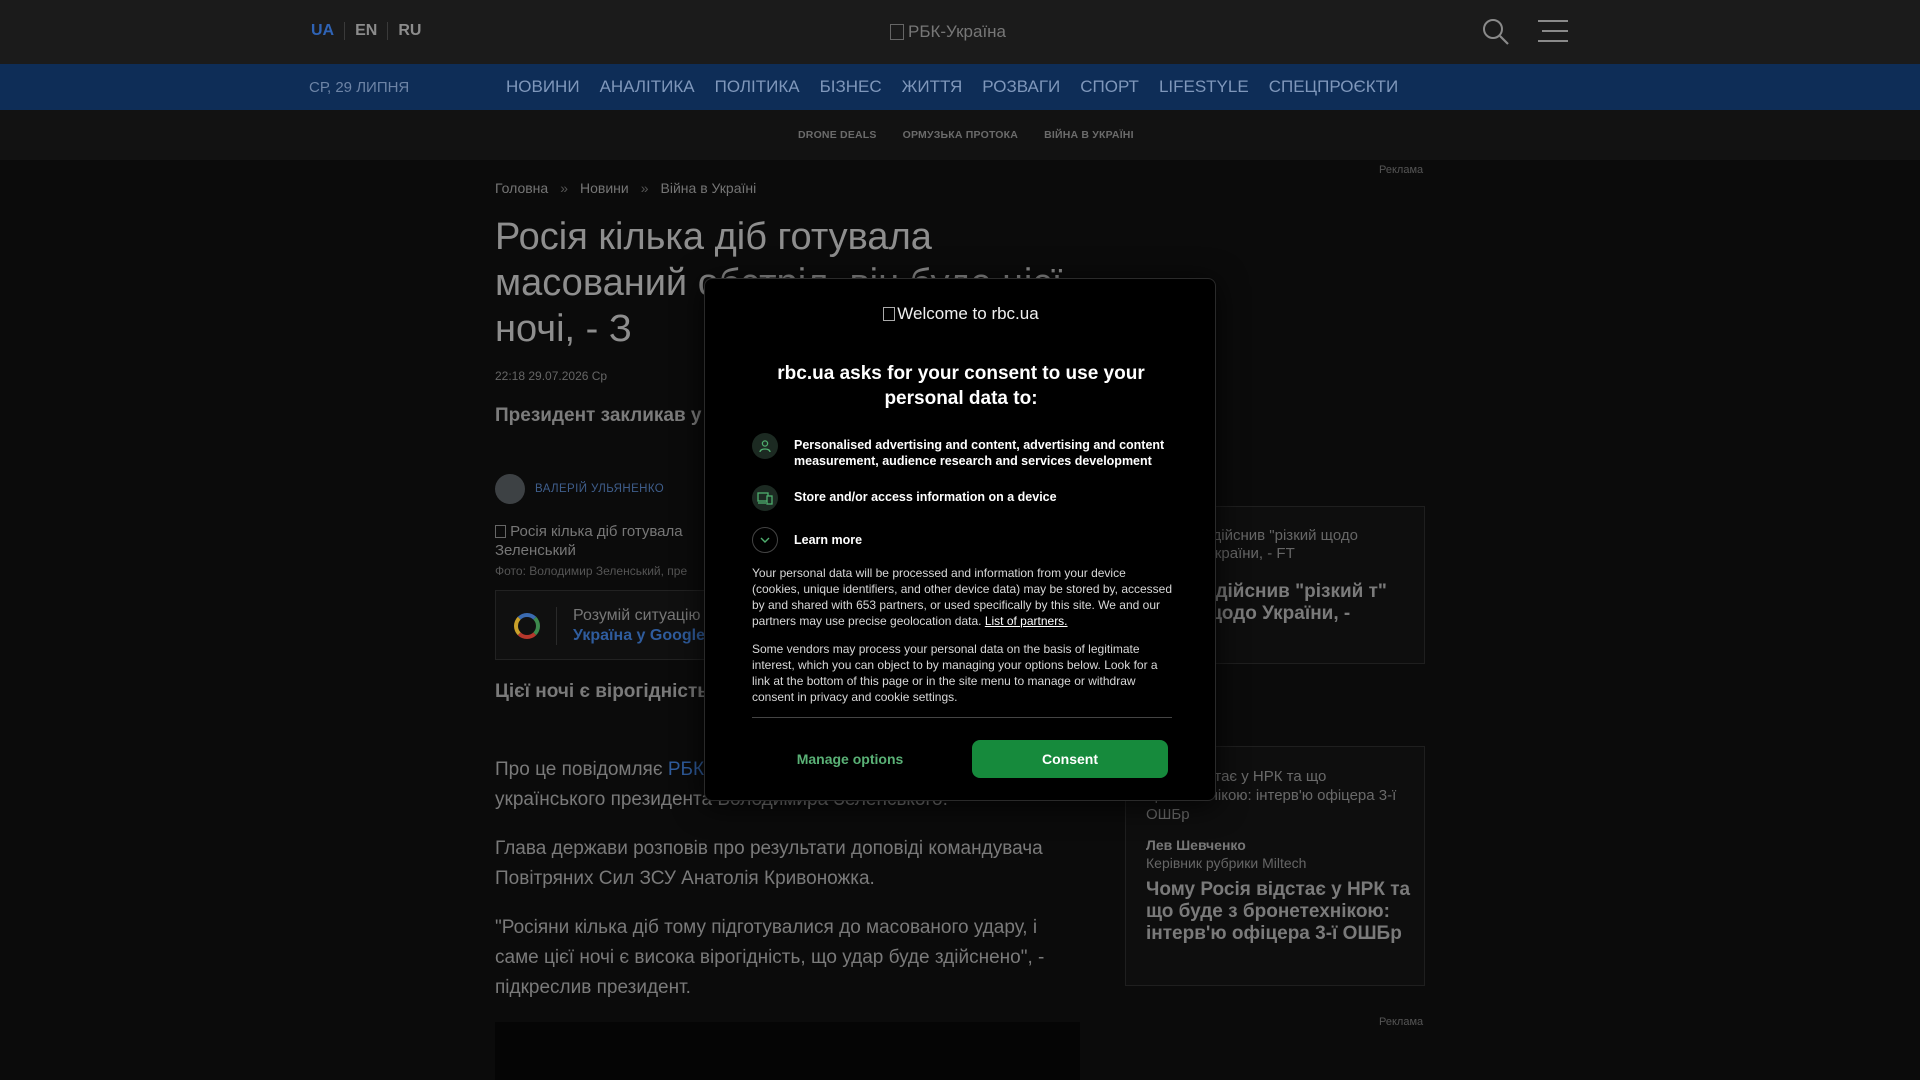  Describe the element at coordinates (1204, 87) in the screenshot. I see `nav-item-lifestyle: LIFESTYLE` at that location.